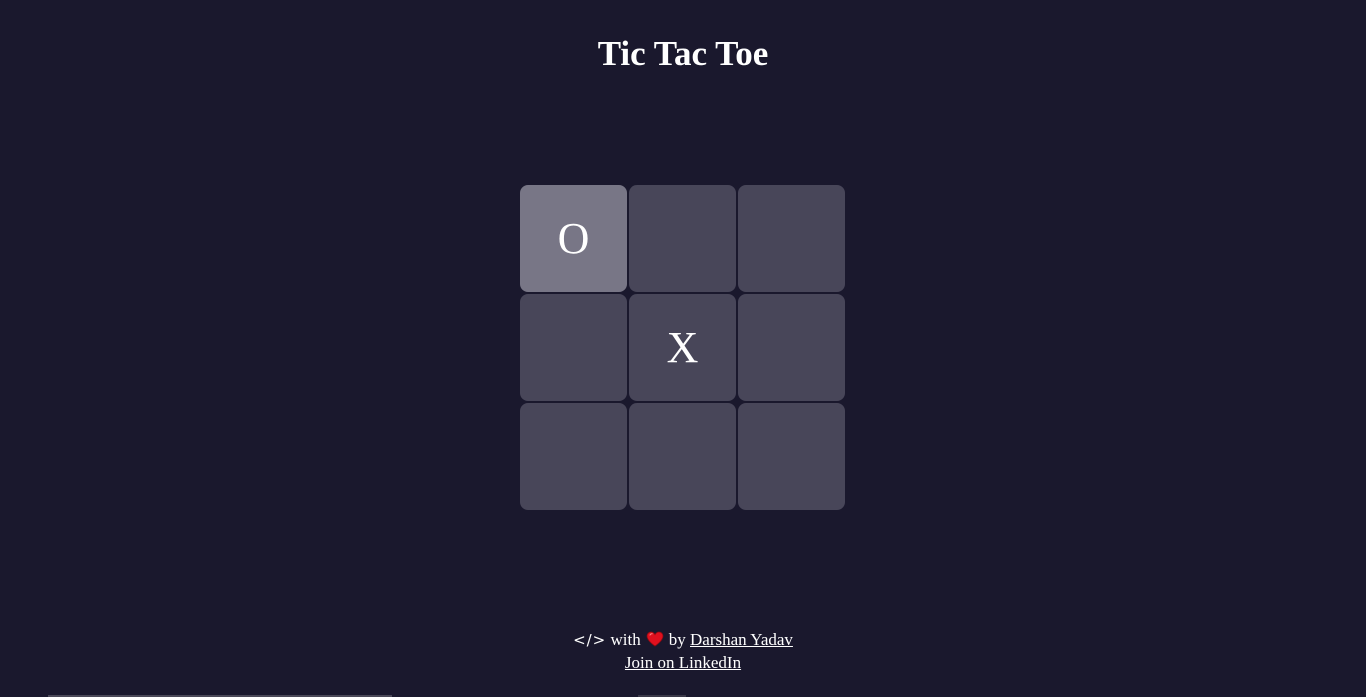 The image size is (1366, 697). What do you see at coordinates (655, 641) in the screenshot?
I see `heart-icon` at bounding box center [655, 641].